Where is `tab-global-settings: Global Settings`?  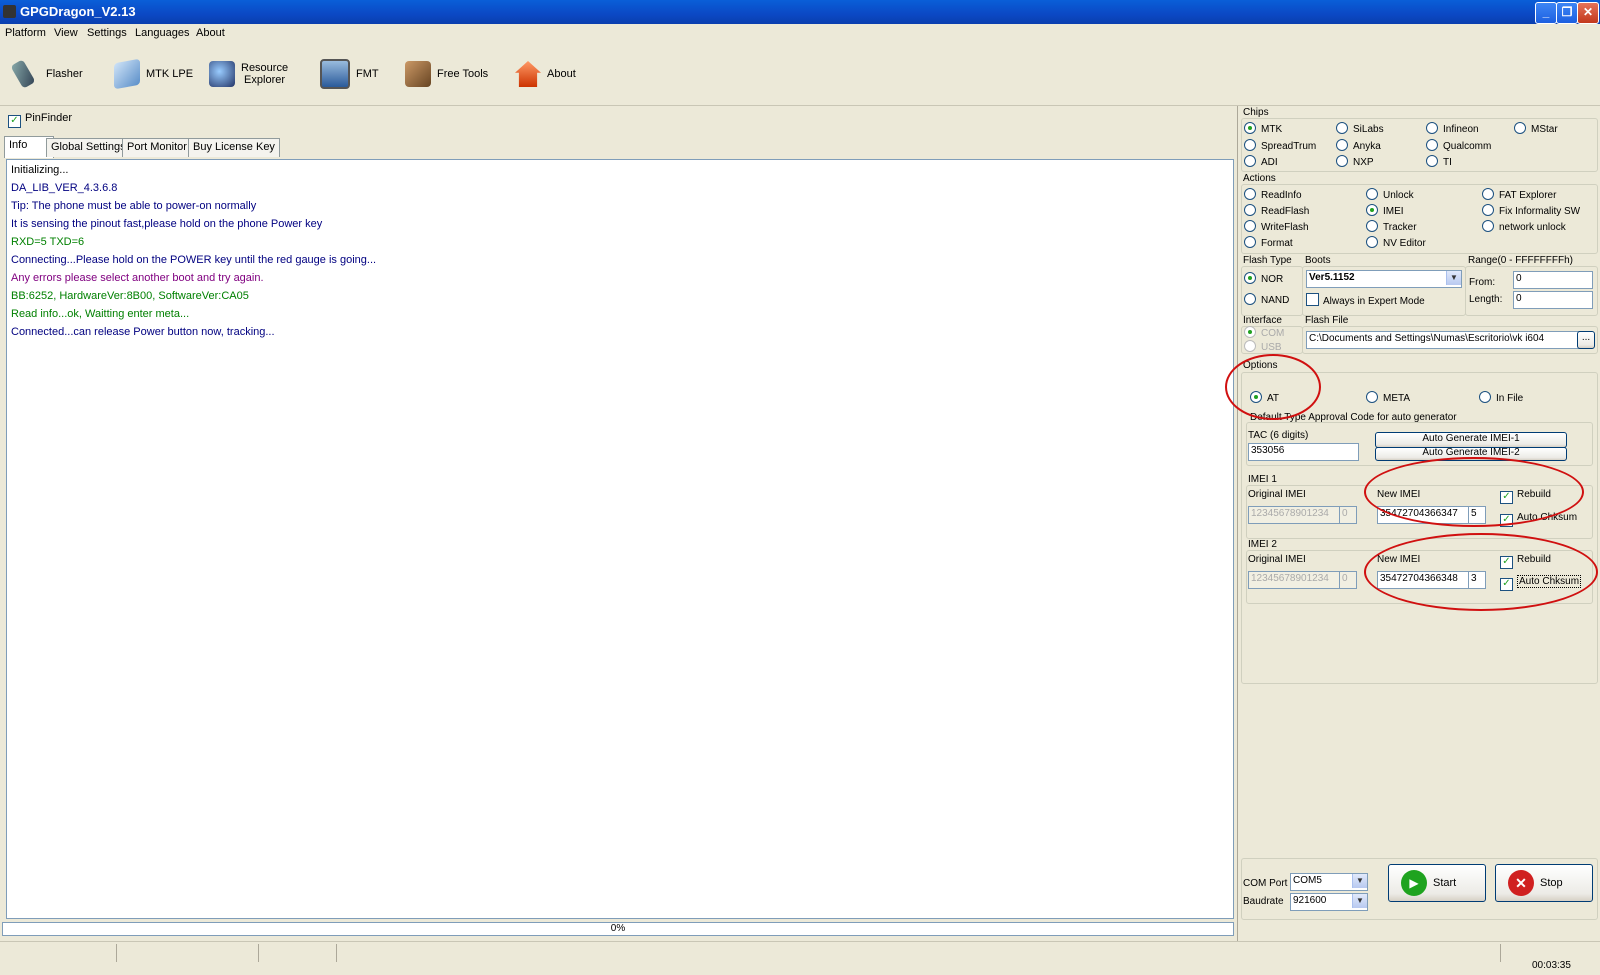 tab-global-settings: Global Settings is located at coordinates (88, 147).